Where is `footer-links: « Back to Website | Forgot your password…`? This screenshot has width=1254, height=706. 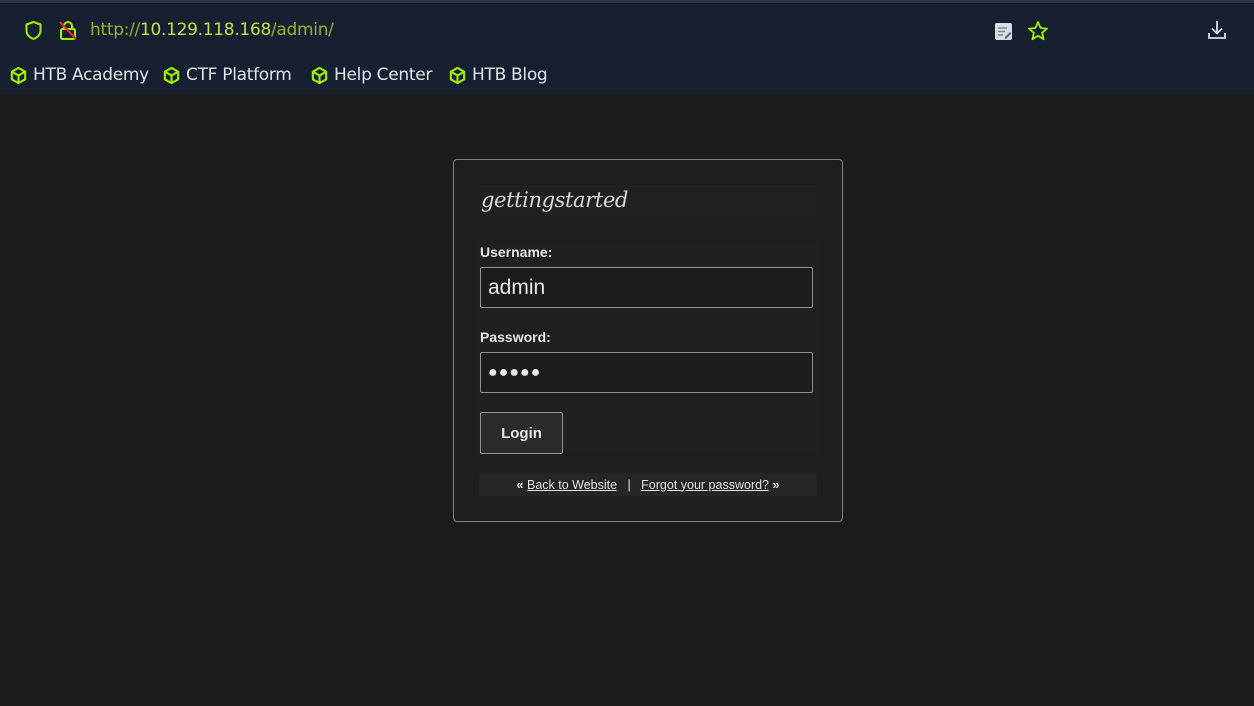 footer-links: « Back to Website | Forgot your password… is located at coordinates (648, 484).